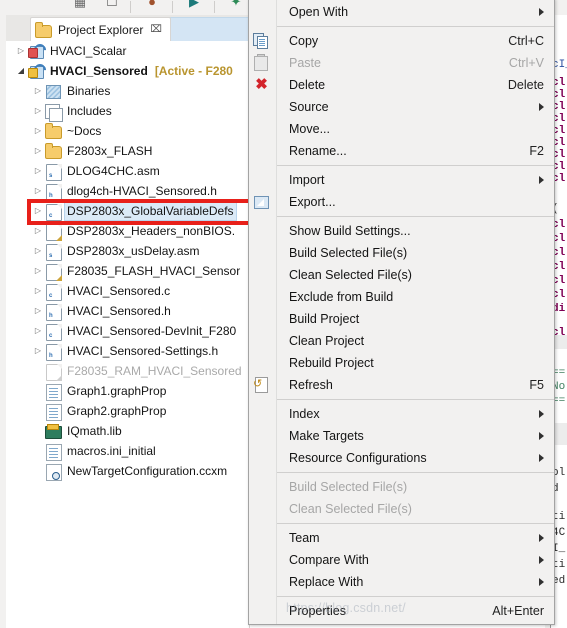 The width and height of the screenshot is (567, 628). What do you see at coordinates (112, 5) in the screenshot?
I see `layout-icon: ☐` at bounding box center [112, 5].